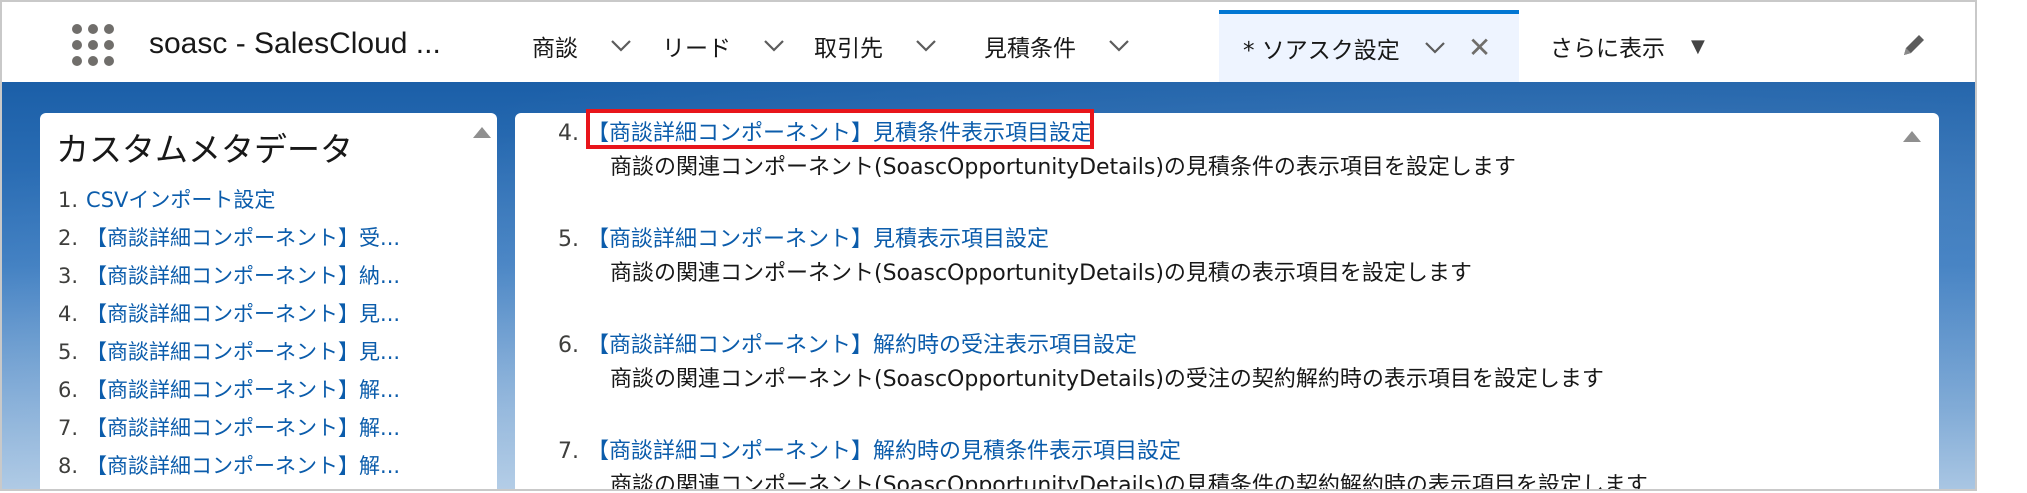 The width and height of the screenshot is (2027, 493). Describe the element at coordinates (840, 133) in the screenshot. I see `metadata-link: 【商談詳細コンポーネント】見積条件表示項目設定` at that location.